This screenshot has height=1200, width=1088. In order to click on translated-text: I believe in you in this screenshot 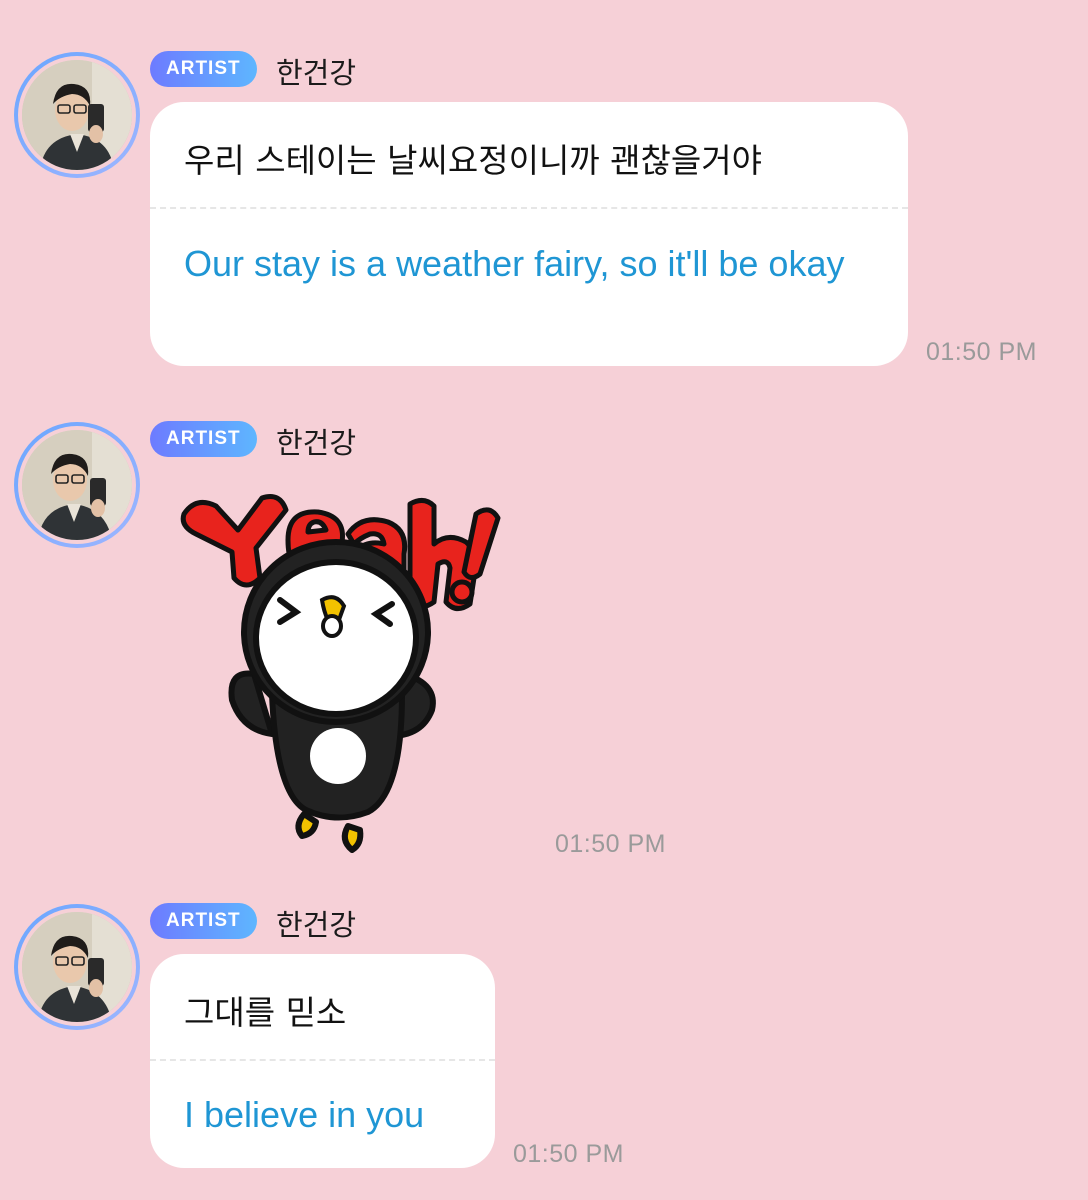, I will do `click(304, 1114)`.